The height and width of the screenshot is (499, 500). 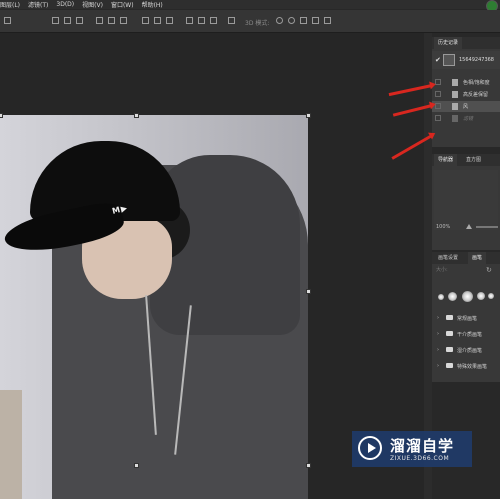 I want to click on history-step: 色相/饱和度, so click(x=466, y=82).